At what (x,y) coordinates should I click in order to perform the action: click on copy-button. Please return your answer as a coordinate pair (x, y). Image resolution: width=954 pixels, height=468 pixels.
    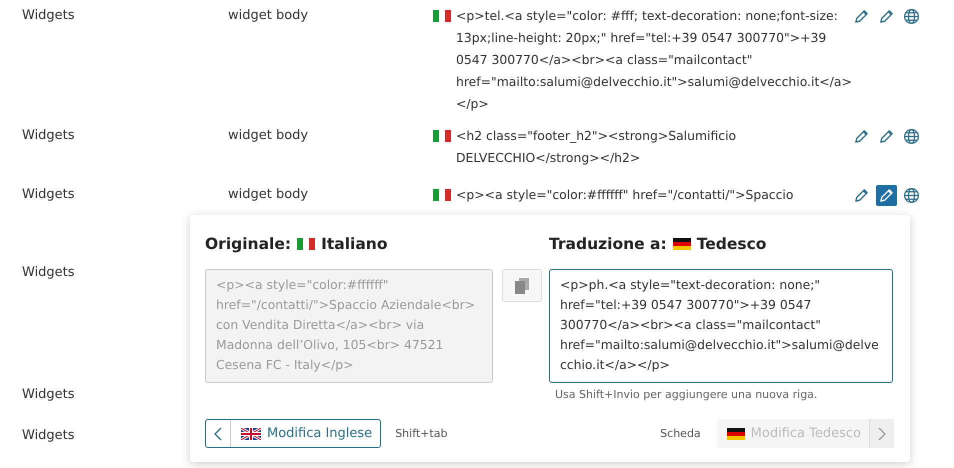
    Looking at the image, I should click on (522, 285).